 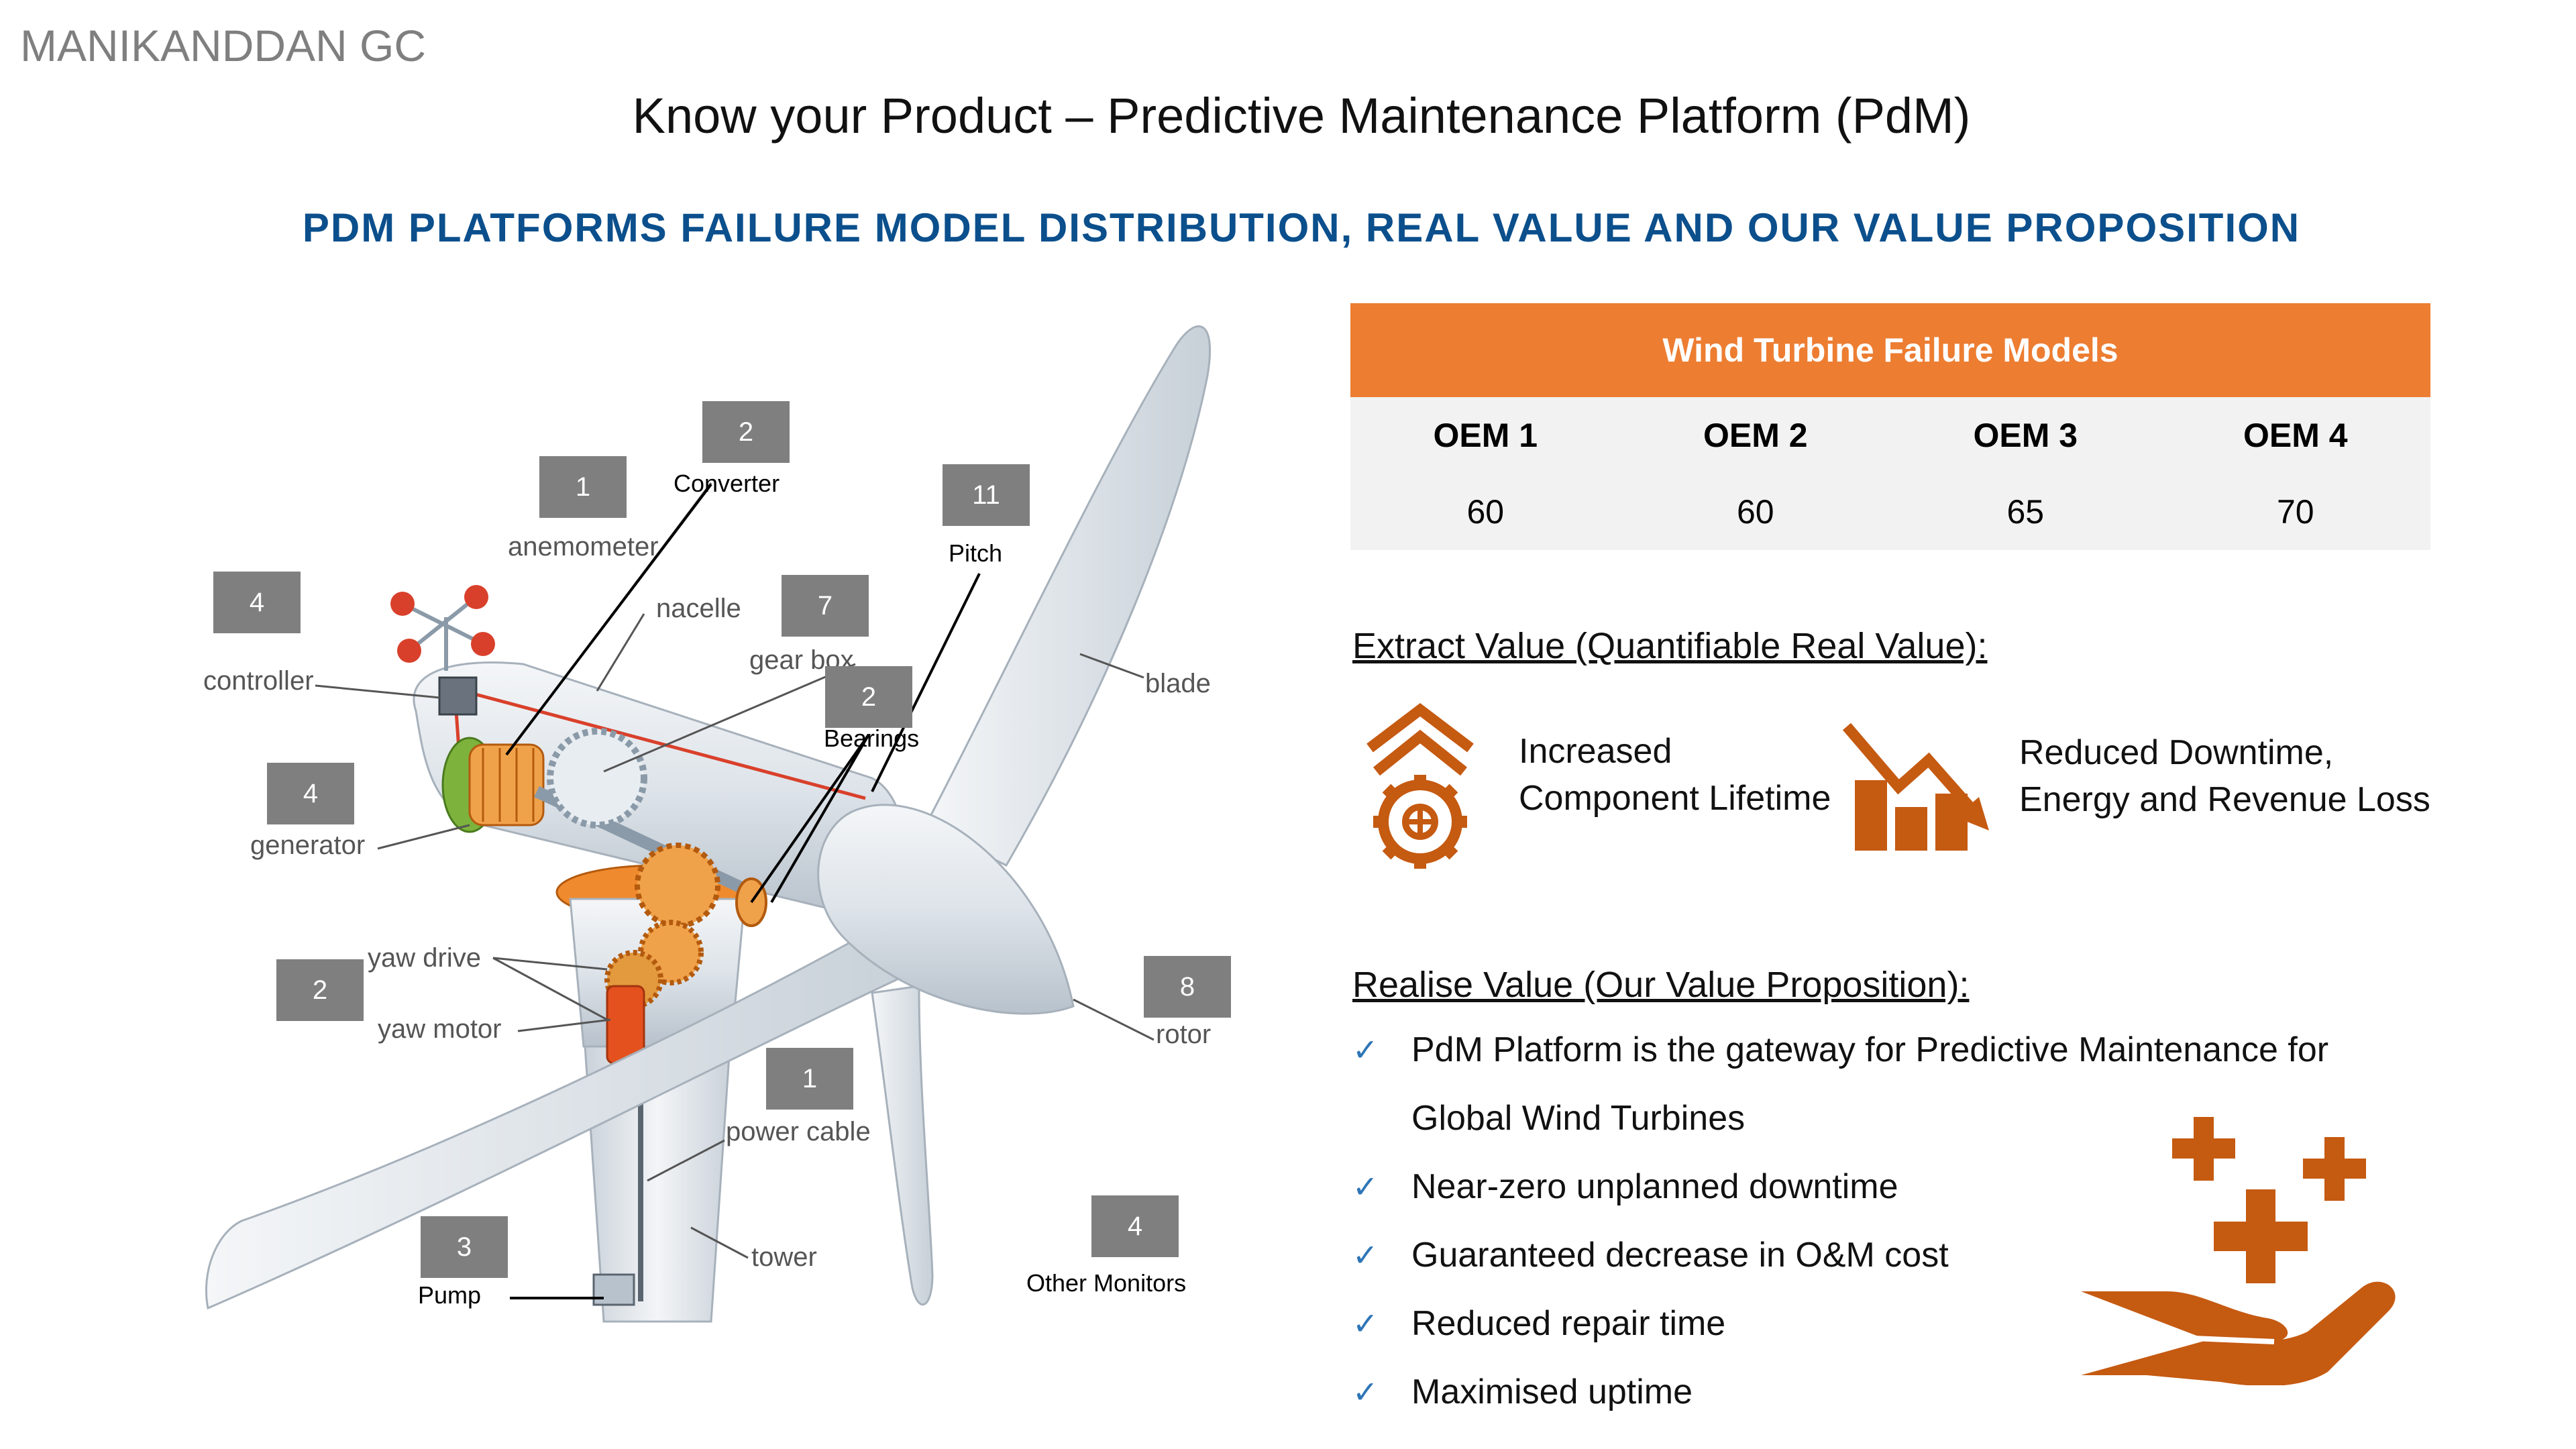 I want to click on label-anemometer: anemometer, so click(x=583, y=546).